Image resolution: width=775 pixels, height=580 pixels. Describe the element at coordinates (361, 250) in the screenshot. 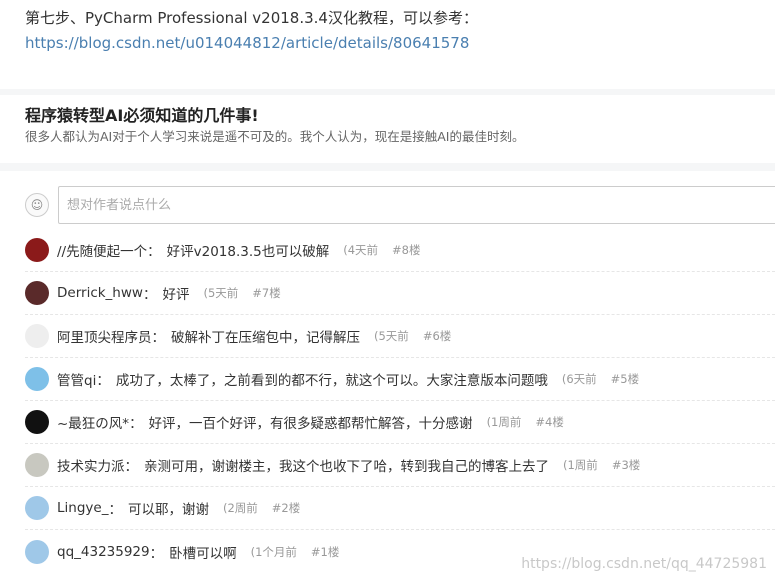

I see `comment-time: (4天前` at that location.